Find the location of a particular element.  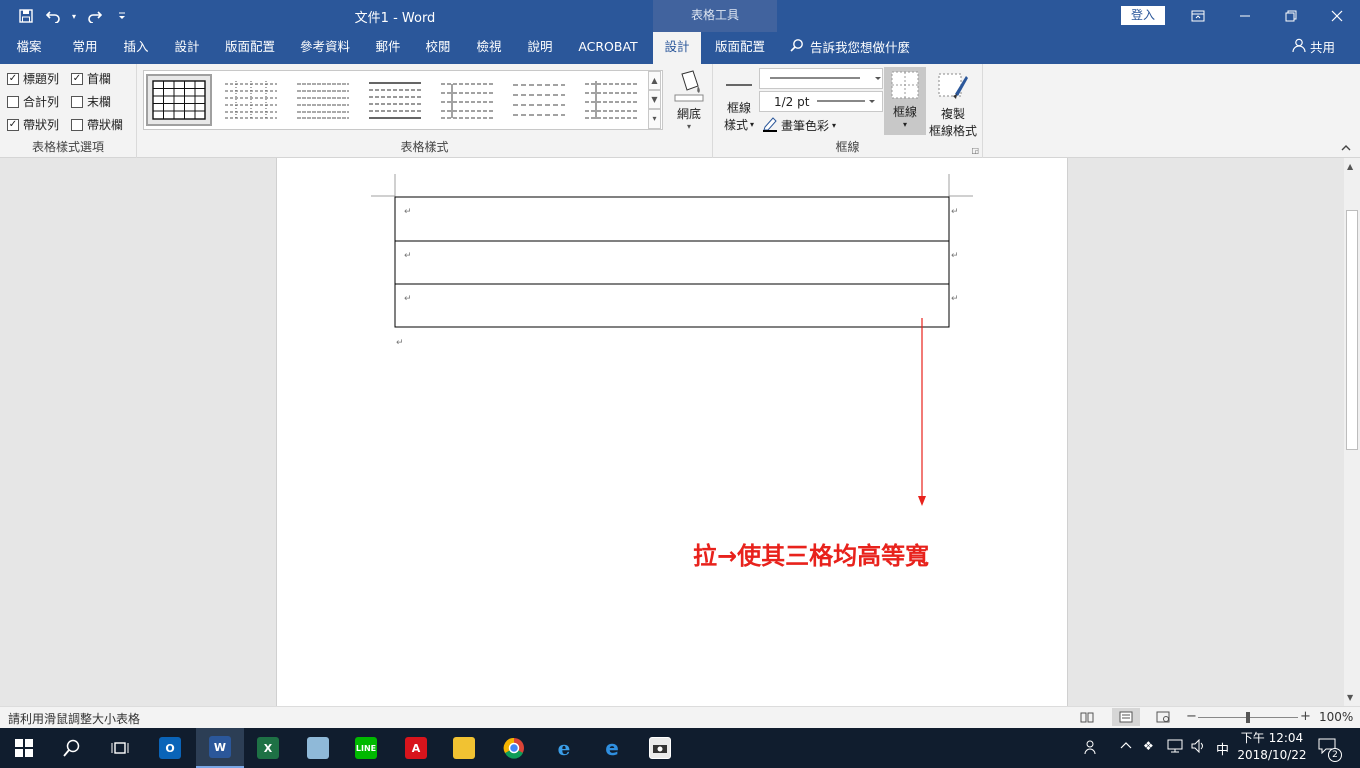

table-styles-gallery: ▲ ▼ ▾ is located at coordinates (403, 100).